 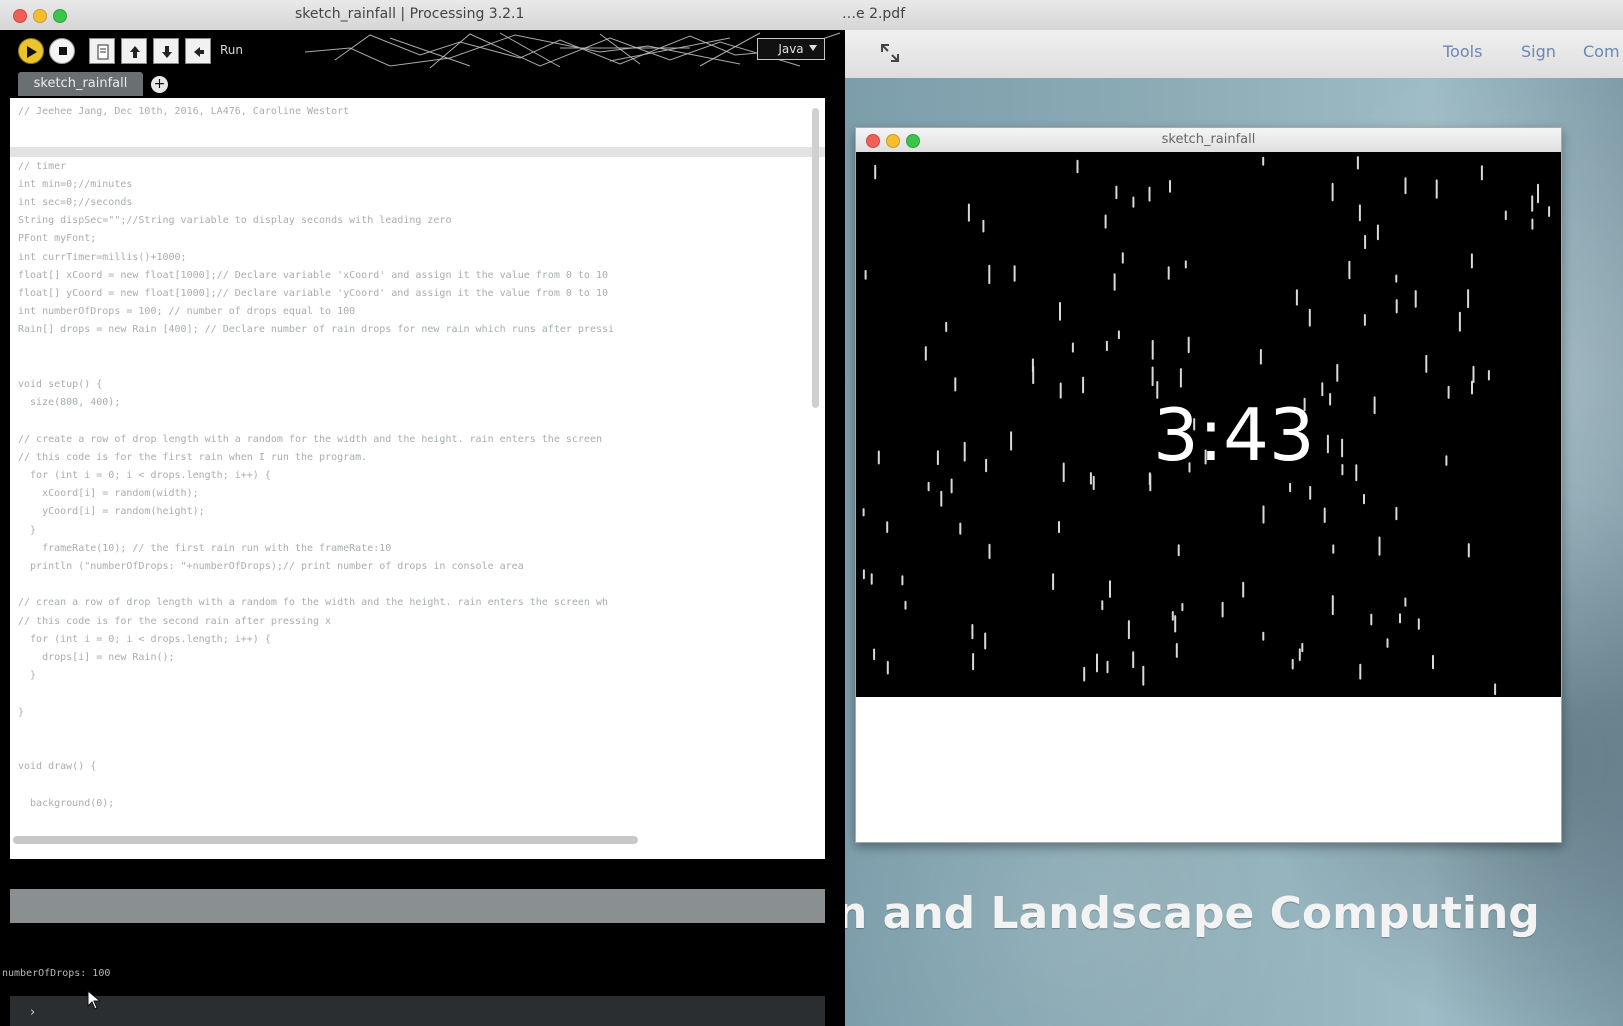 I want to click on save-icon, so click(x=167, y=52).